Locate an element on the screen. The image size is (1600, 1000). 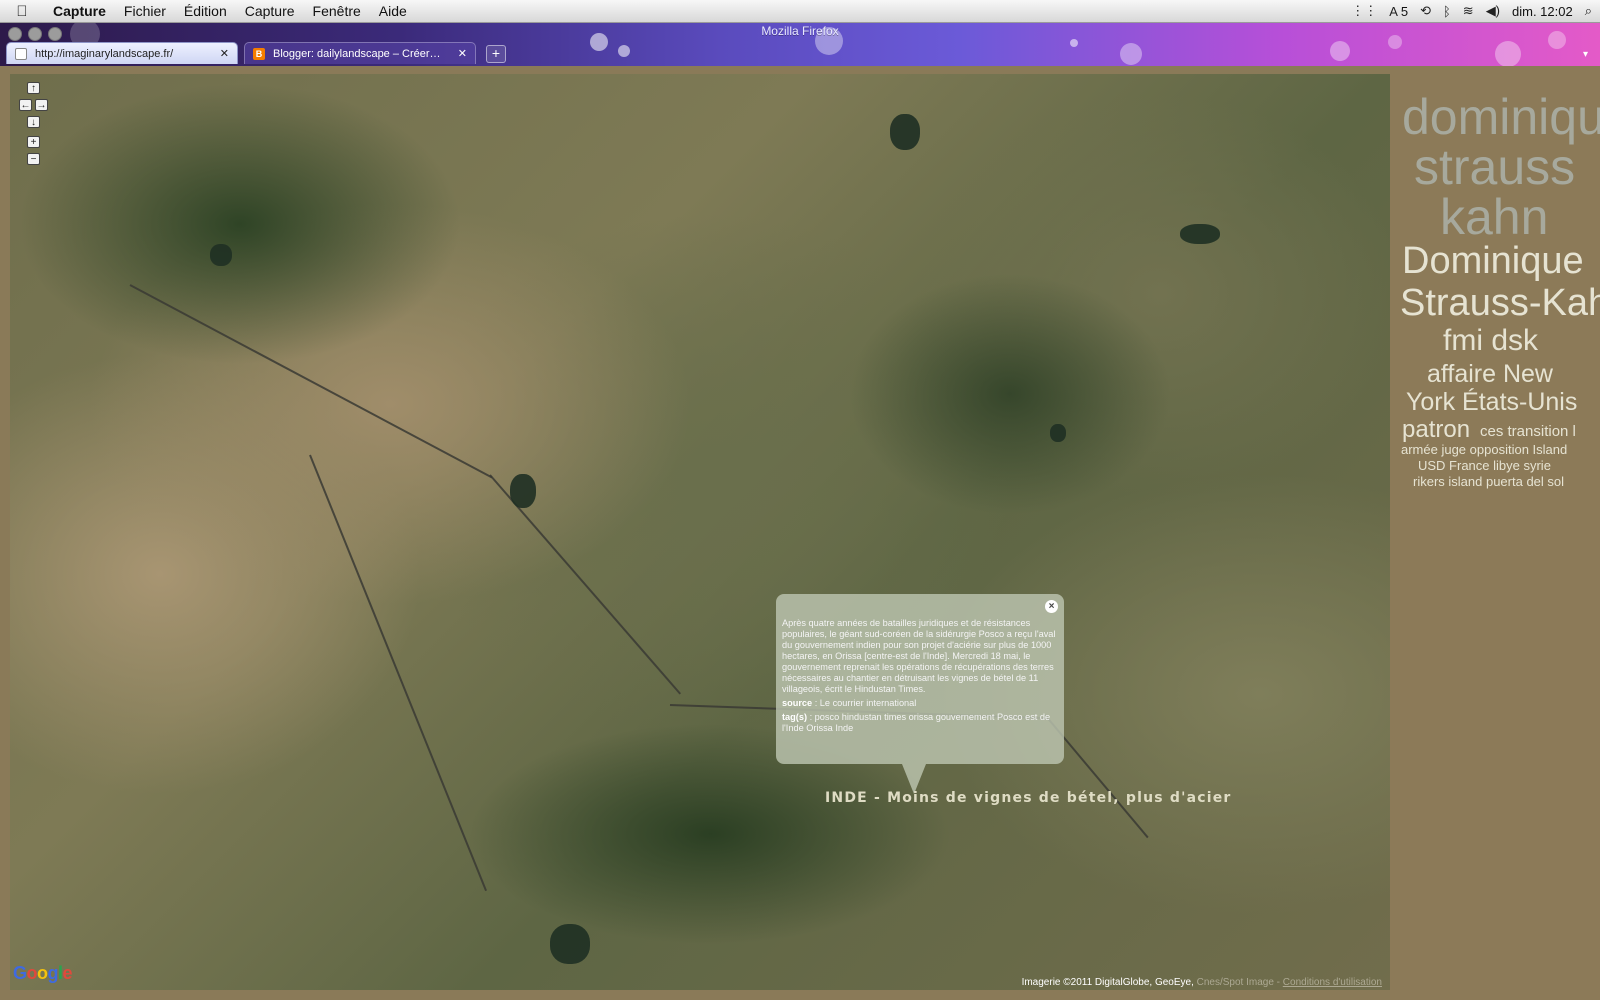
tag-kahn: kahn is located at coordinates (1494, 217).